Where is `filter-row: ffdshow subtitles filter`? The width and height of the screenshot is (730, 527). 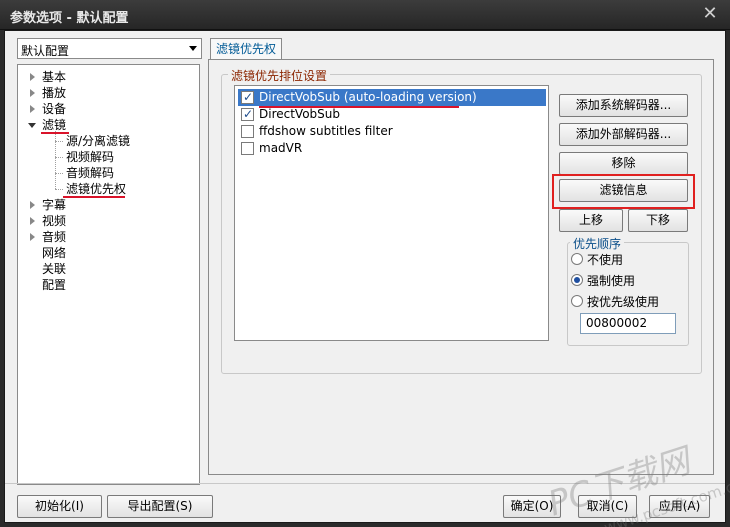 filter-row: ffdshow subtitles filter is located at coordinates (392, 131).